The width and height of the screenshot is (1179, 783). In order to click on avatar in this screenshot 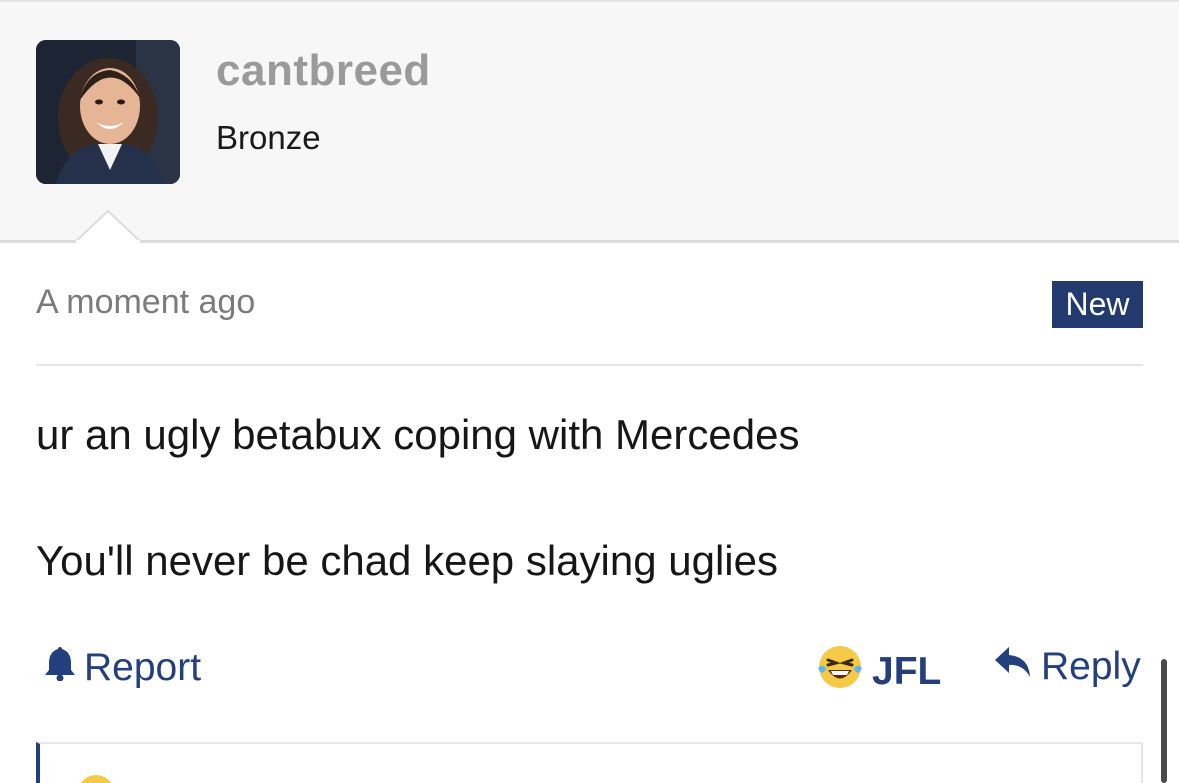, I will do `click(108, 112)`.